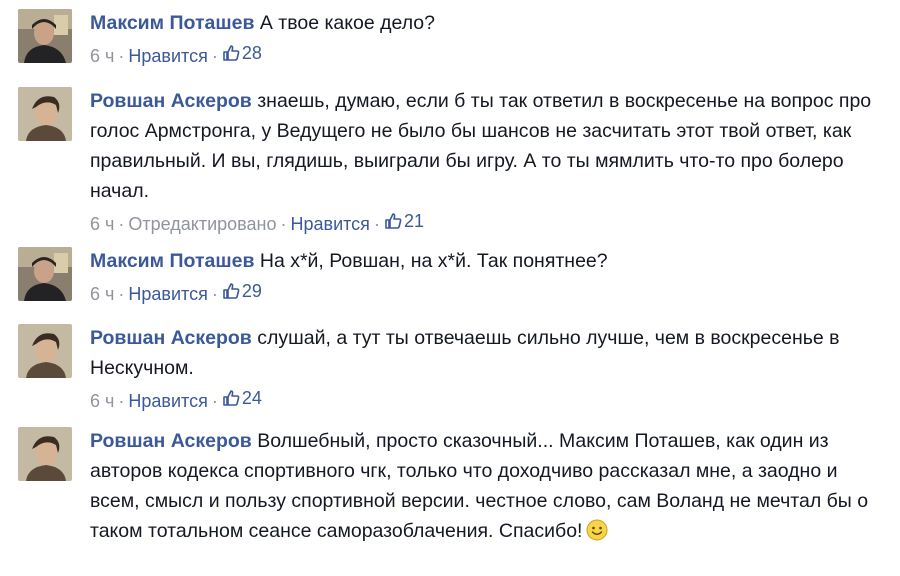 This screenshot has height=576, width=900. Describe the element at coordinates (242, 53) in the screenshot. I see `like-count: 28` at that location.